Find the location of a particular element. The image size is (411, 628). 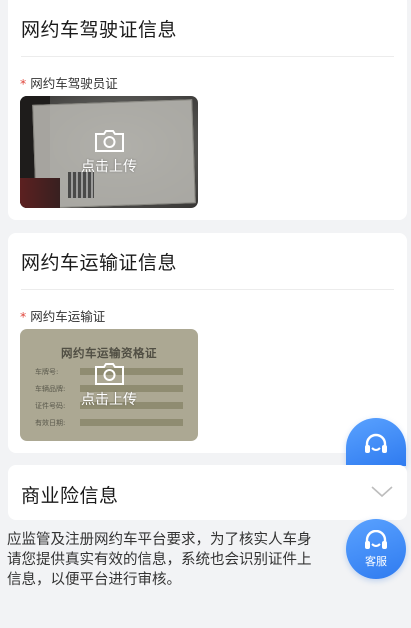

driver-license-field-label: * 网约车驾驶员证 is located at coordinates (69, 83).